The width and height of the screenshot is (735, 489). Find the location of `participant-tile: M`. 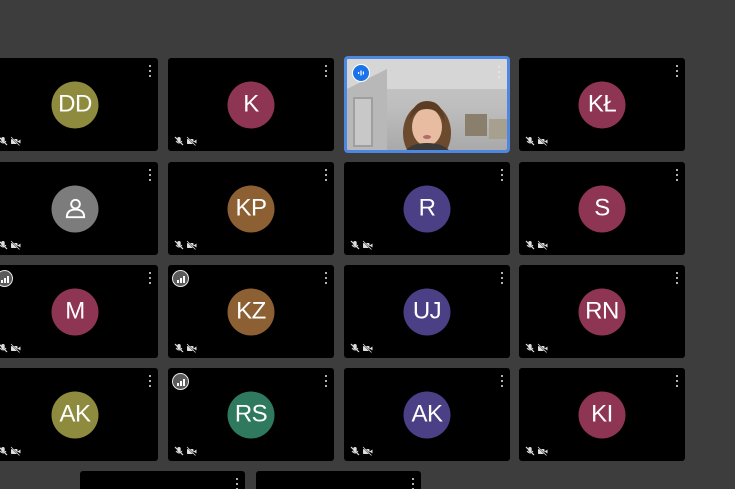

participant-tile: M is located at coordinates (79, 311).